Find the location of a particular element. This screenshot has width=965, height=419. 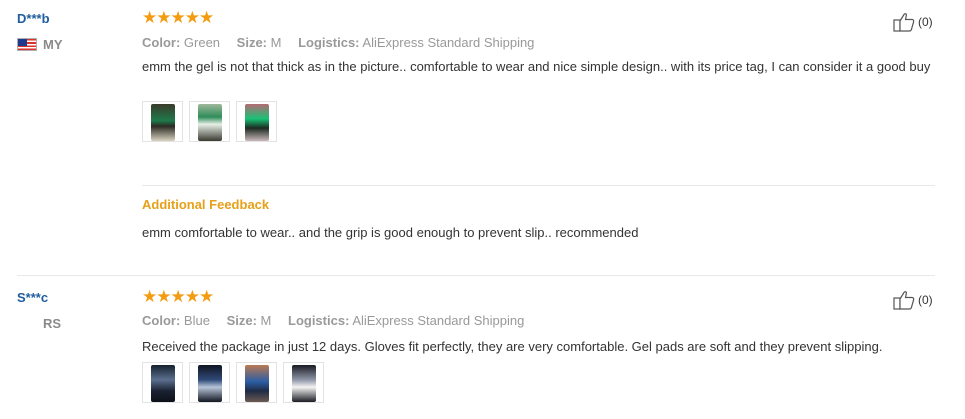

additional-feedback-title: Additional Feedback is located at coordinates (206, 204).